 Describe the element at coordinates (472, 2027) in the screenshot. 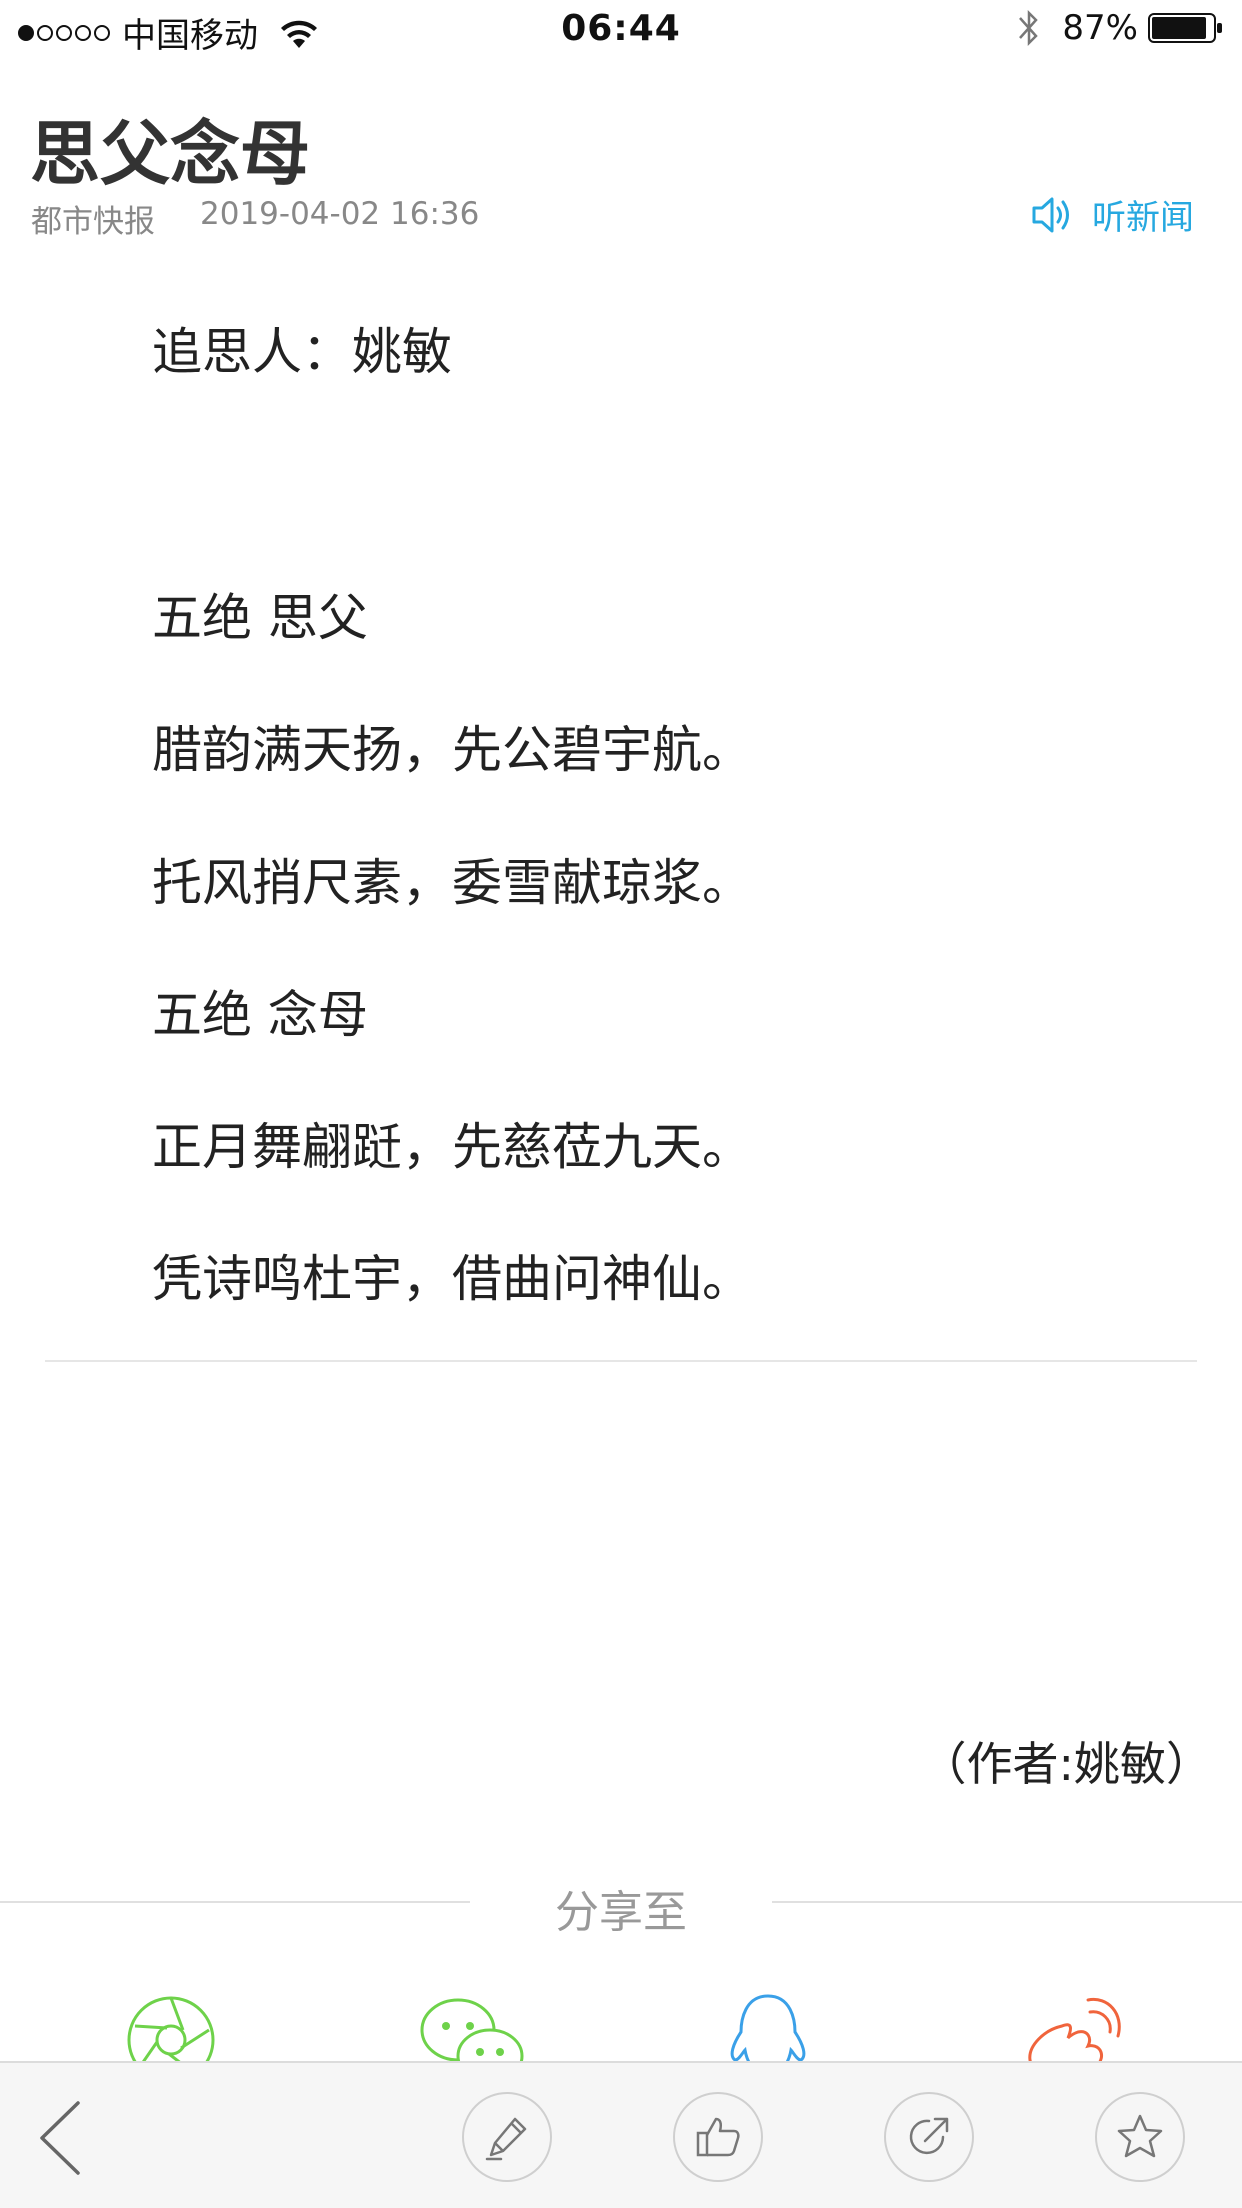

I see `wechat-icon` at that location.